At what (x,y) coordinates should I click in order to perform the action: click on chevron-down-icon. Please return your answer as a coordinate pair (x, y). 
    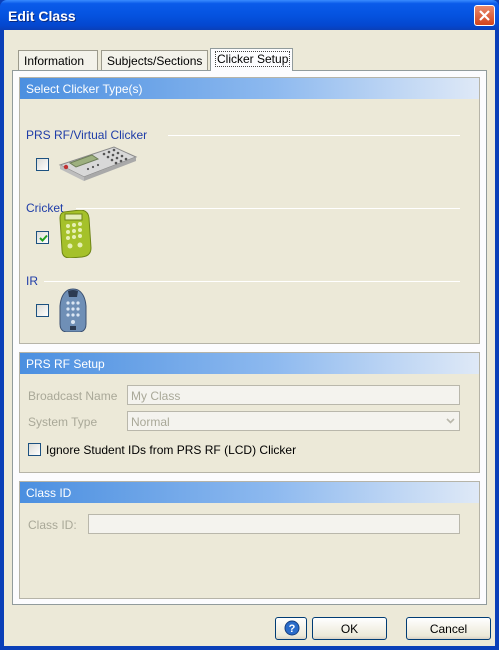
    Looking at the image, I should click on (450, 421).